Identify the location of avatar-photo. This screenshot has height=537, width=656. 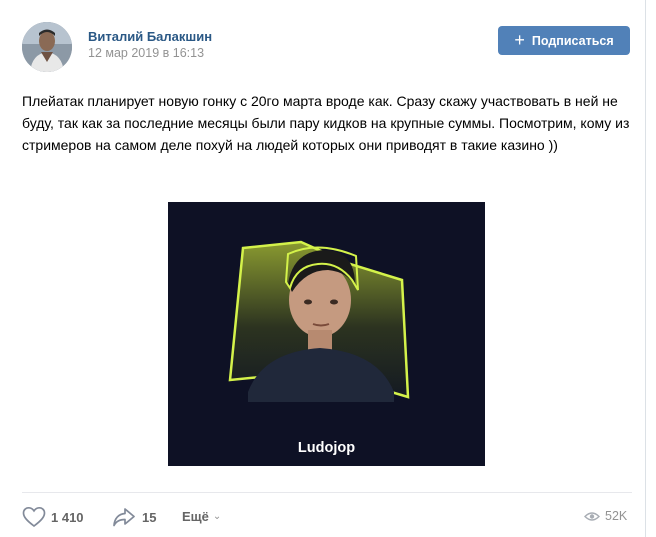
(47, 47).